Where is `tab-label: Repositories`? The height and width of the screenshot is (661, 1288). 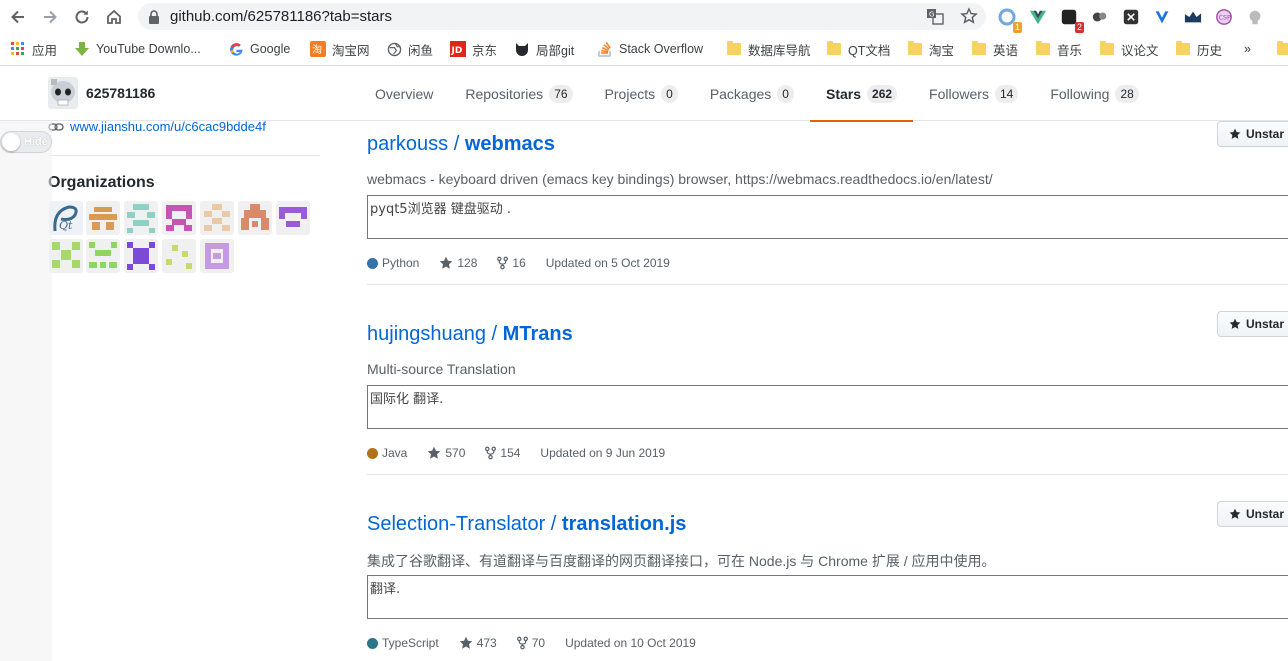
tab-label: Repositories is located at coordinates (504, 94).